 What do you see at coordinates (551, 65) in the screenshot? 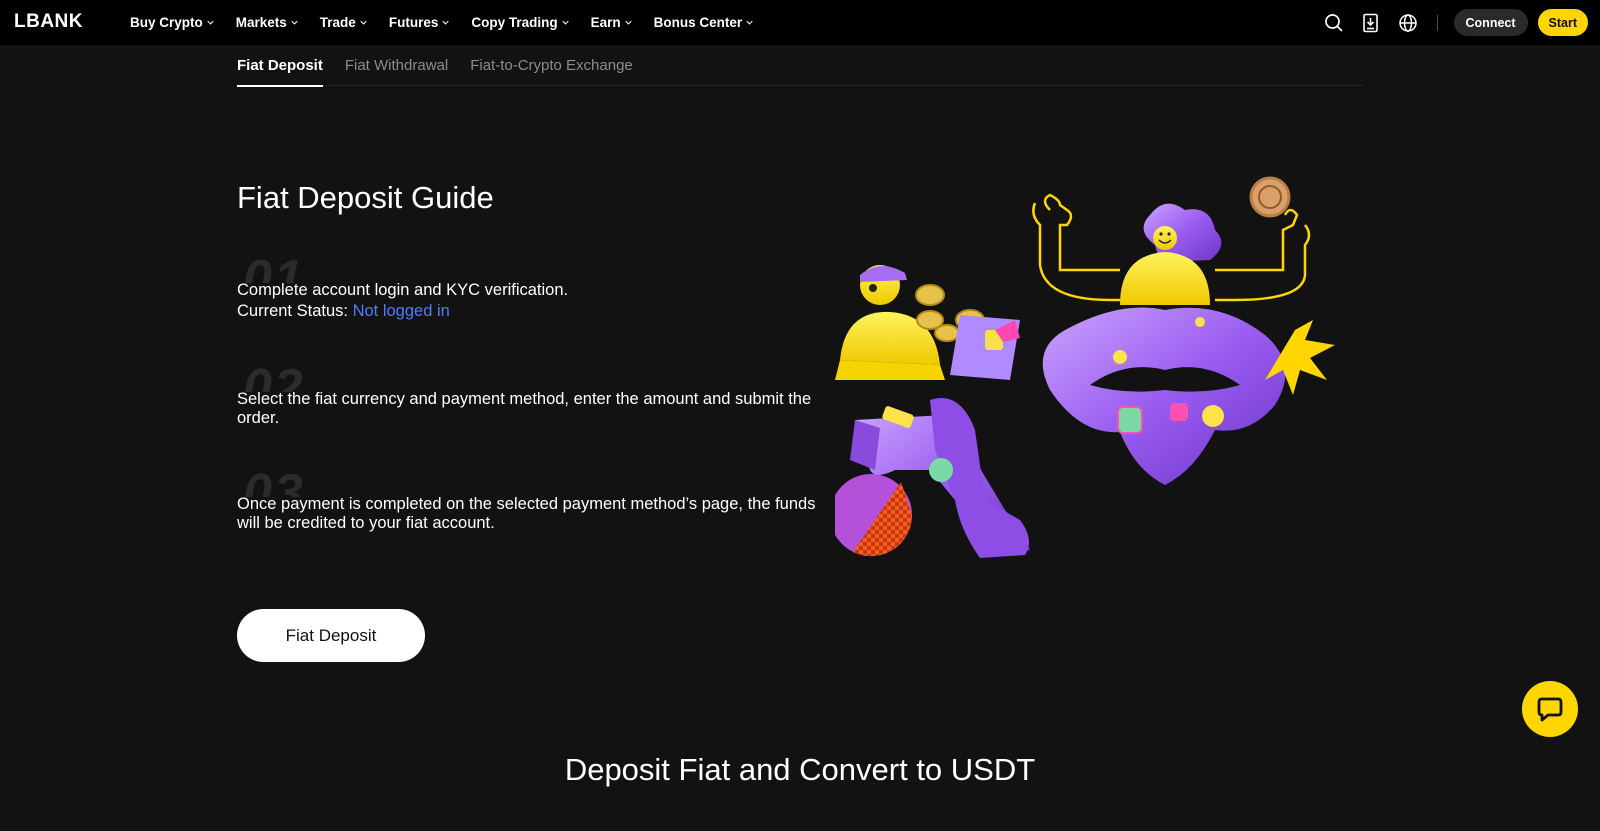
I see `tab-fiat-to-crypto-exchange: Fiat-to-Crypto Exchange` at bounding box center [551, 65].